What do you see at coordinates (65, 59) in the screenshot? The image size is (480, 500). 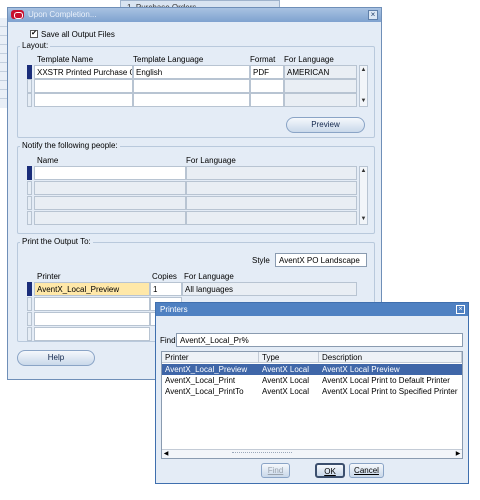 I see `col-template-name: Template Name` at bounding box center [65, 59].